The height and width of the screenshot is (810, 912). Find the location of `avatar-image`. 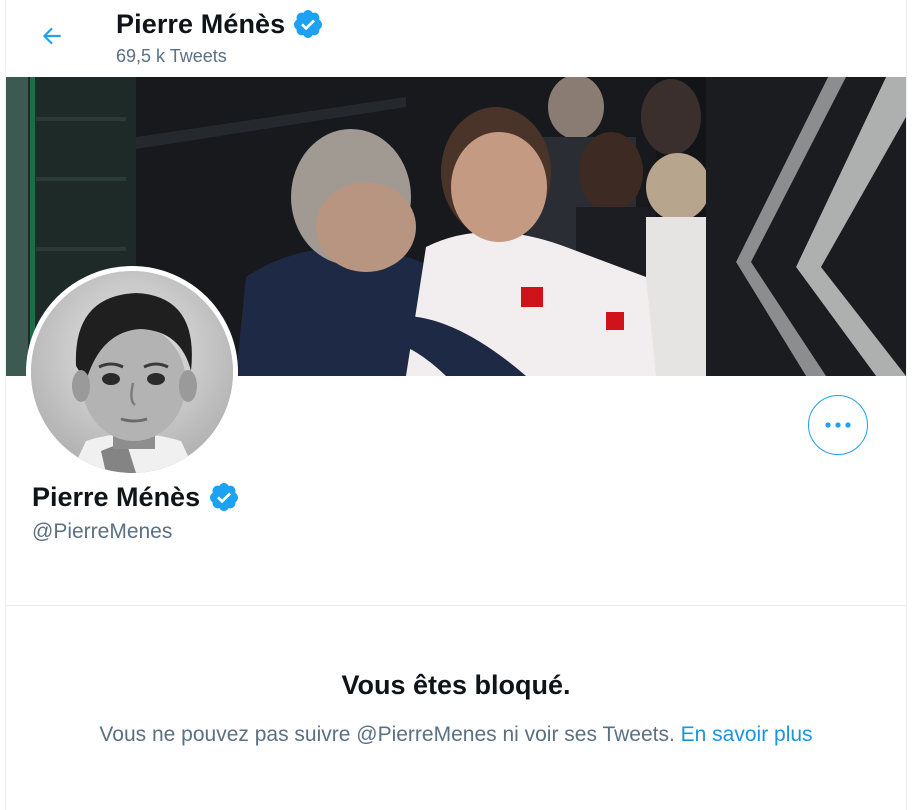

avatar-image is located at coordinates (132, 372).